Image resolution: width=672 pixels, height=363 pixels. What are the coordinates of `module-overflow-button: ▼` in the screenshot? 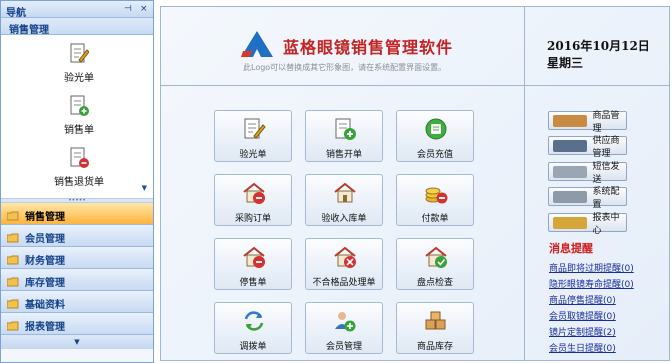 It's located at (77, 342).